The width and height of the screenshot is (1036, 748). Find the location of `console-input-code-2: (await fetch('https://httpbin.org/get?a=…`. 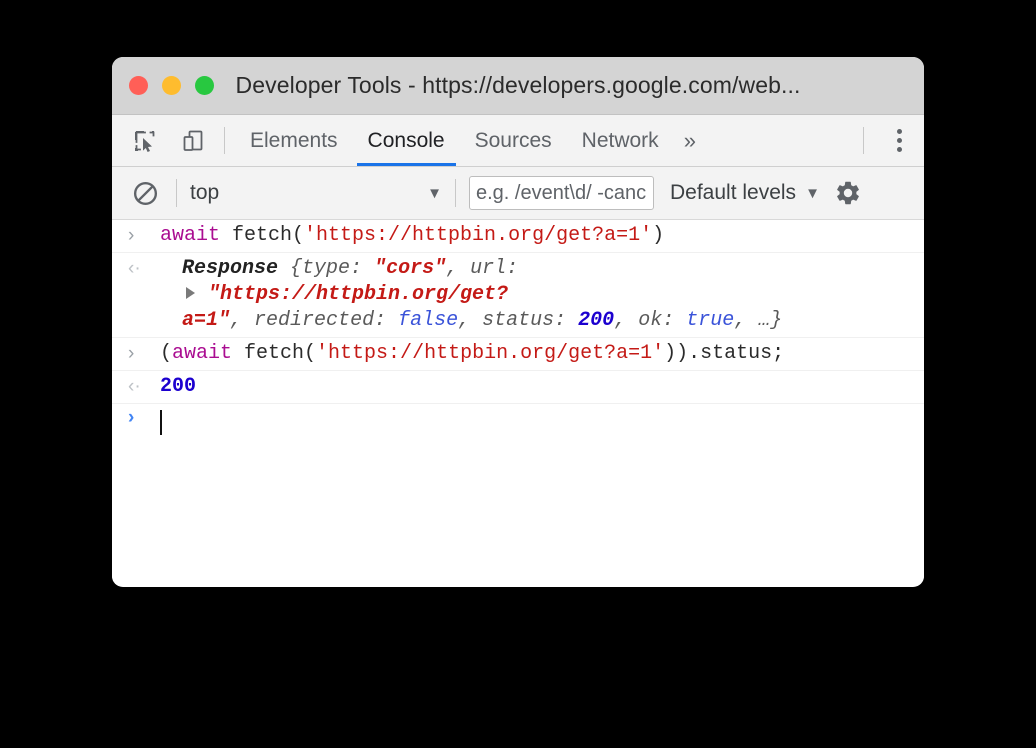

console-input-code-2: (await fetch('https://httpbin.org/get?a=… is located at coordinates (472, 353).